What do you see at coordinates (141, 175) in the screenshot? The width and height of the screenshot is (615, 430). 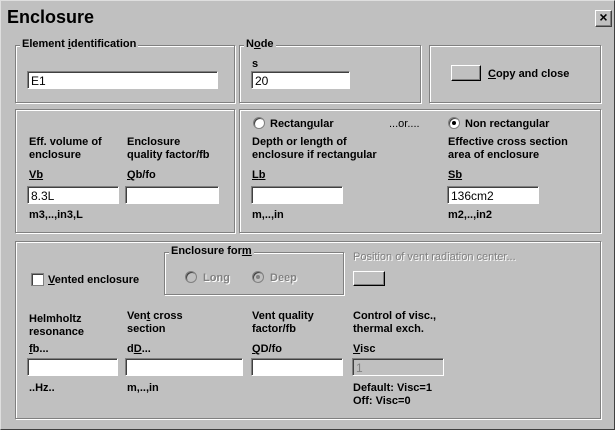 I see `qb-label: Qb/fo` at bounding box center [141, 175].